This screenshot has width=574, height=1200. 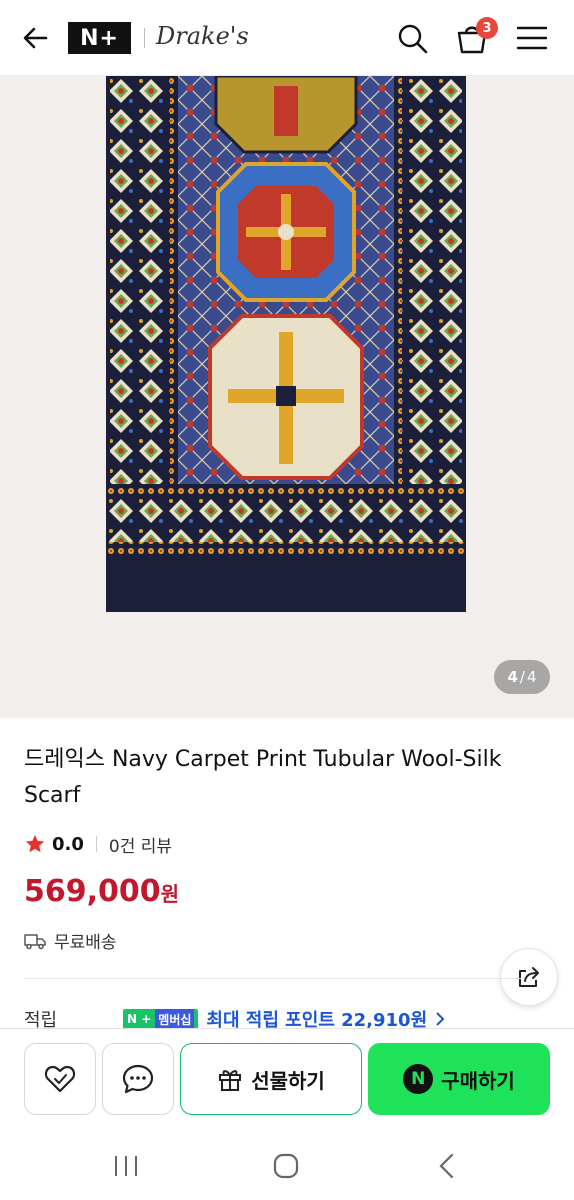 I want to click on menu-icon, so click(x=532, y=38).